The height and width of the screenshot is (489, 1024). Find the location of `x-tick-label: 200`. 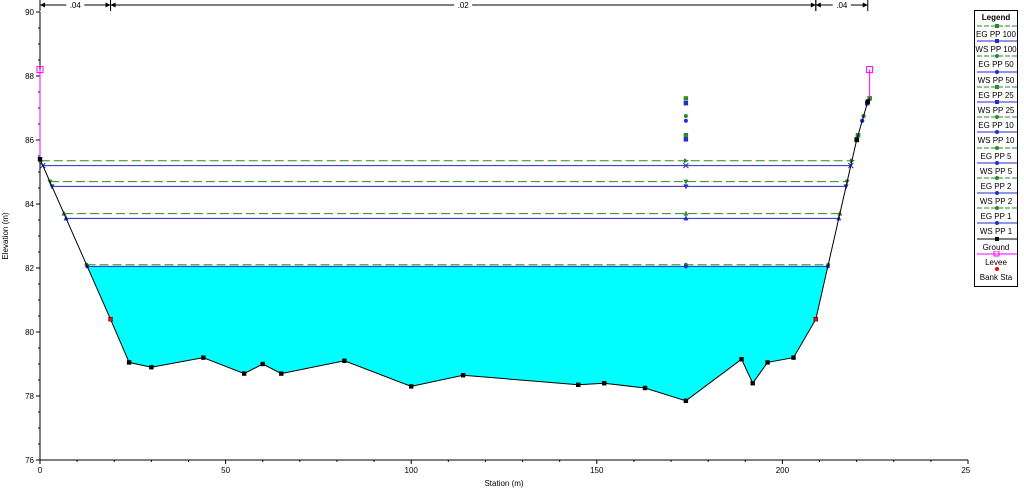

x-tick-label: 200 is located at coordinates (783, 470).